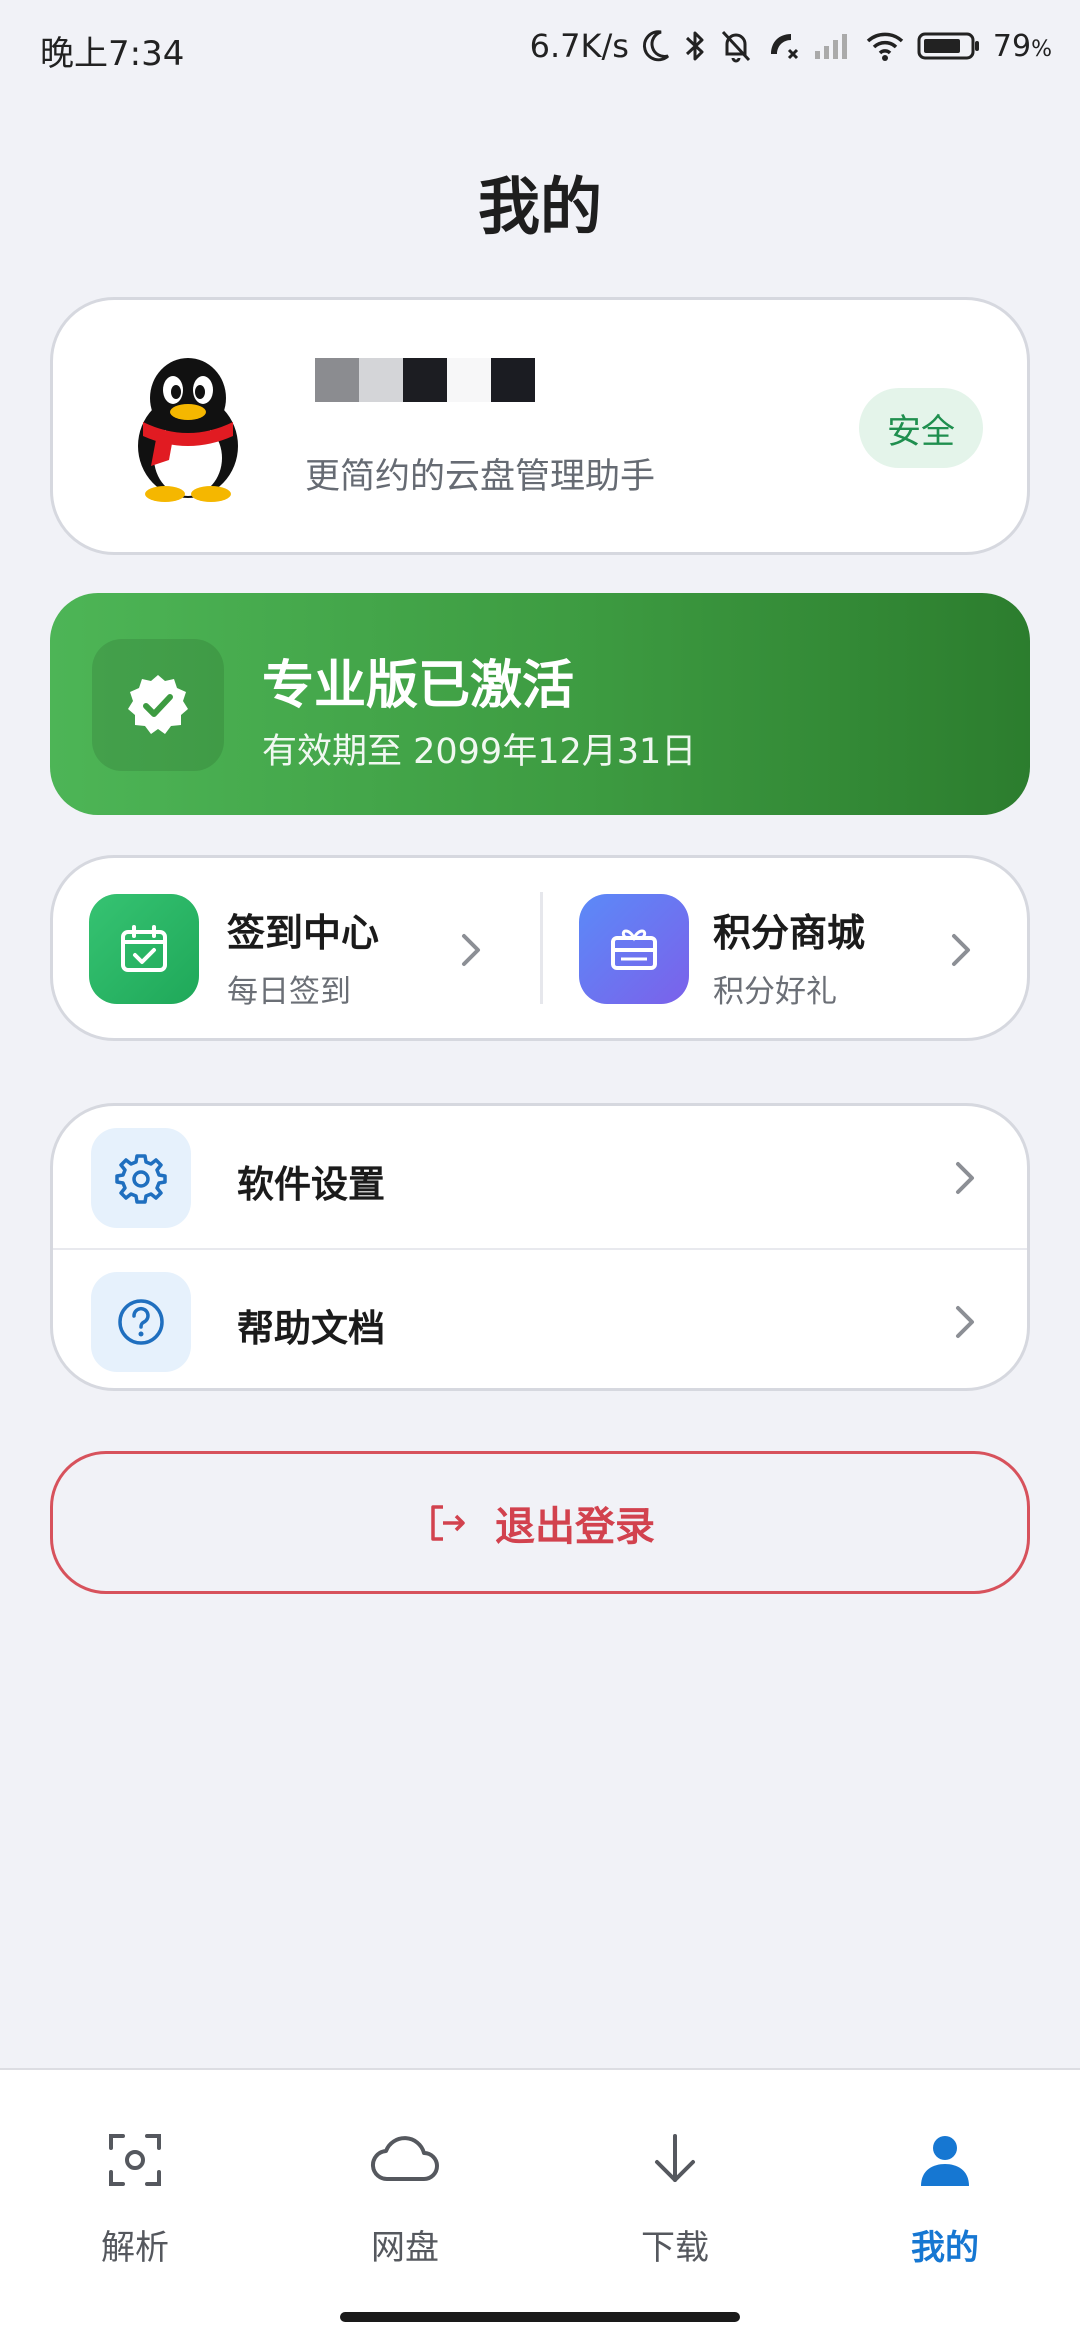 This screenshot has height=2342, width=1080. What do you see at coordinates (575, 1526) in the screenshot?
I see `logout-label: 退出登录` at bounding box center [575, 1526].